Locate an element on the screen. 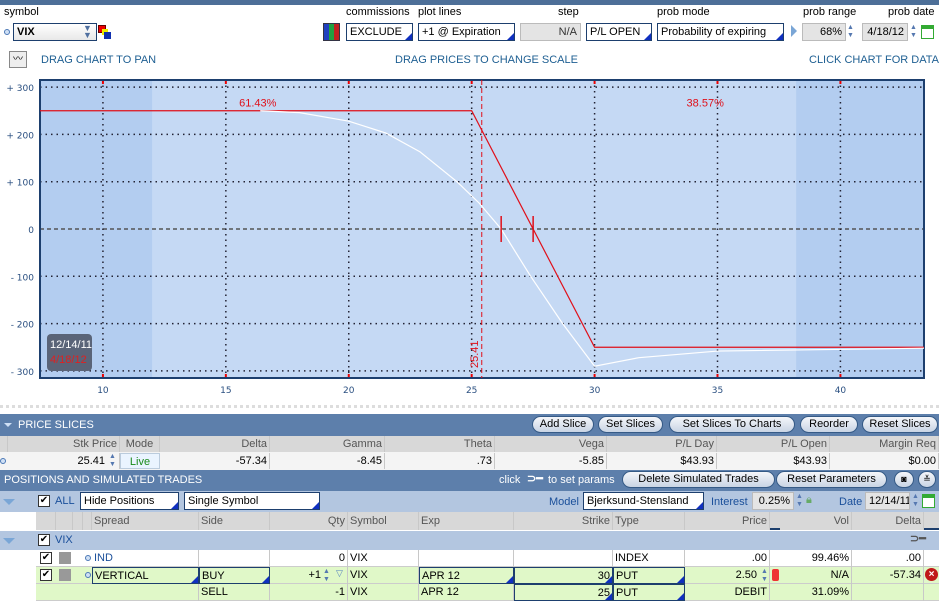 The height and width of the screenshot is (603, 939). add-slice-button: Add Slice is located at coordinates (563, 424).